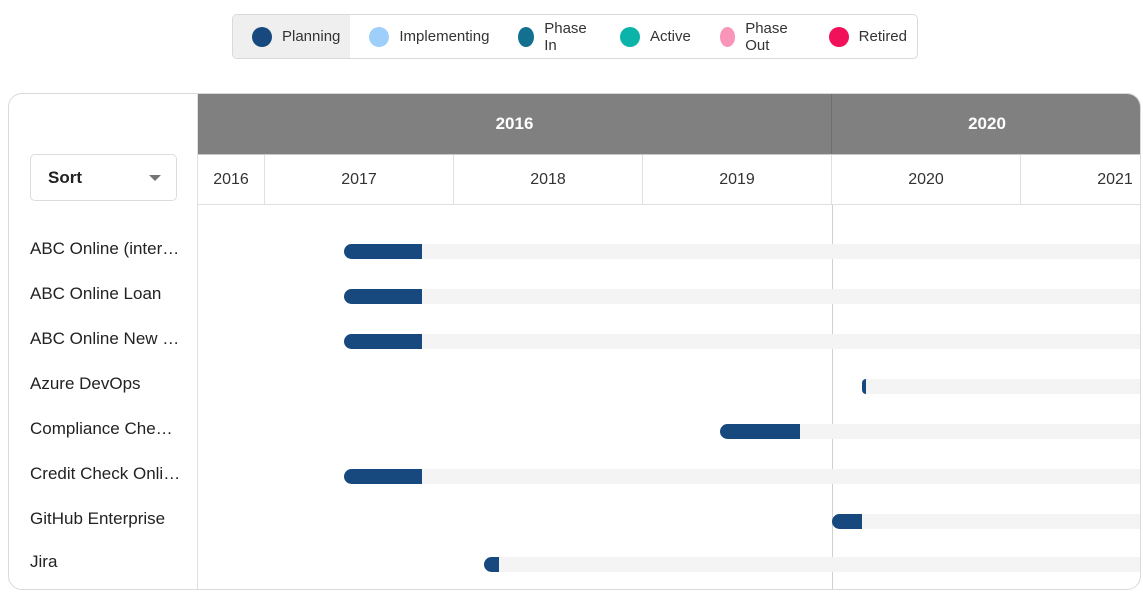 Image resolution: width=1143 pixels, height=594 pixels. I want to click on legend-label: Phase In, so click(565, 36).